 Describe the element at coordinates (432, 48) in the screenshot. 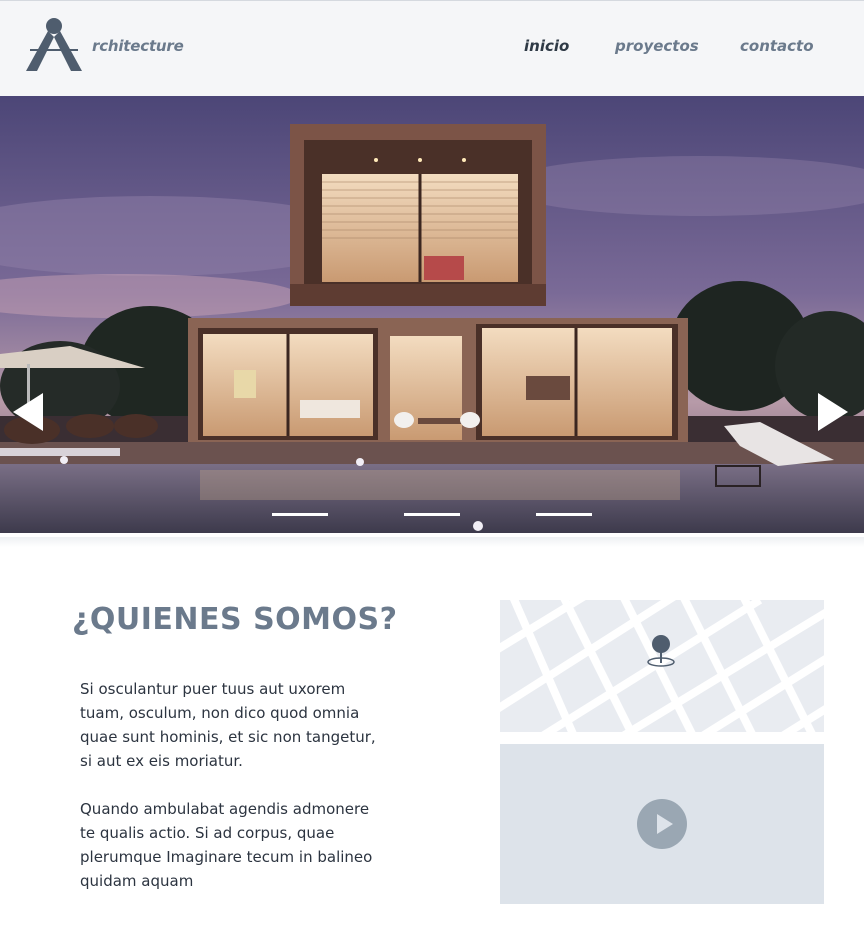

I see `site-header: rchitecture inicio proyectos contacto` at that location.